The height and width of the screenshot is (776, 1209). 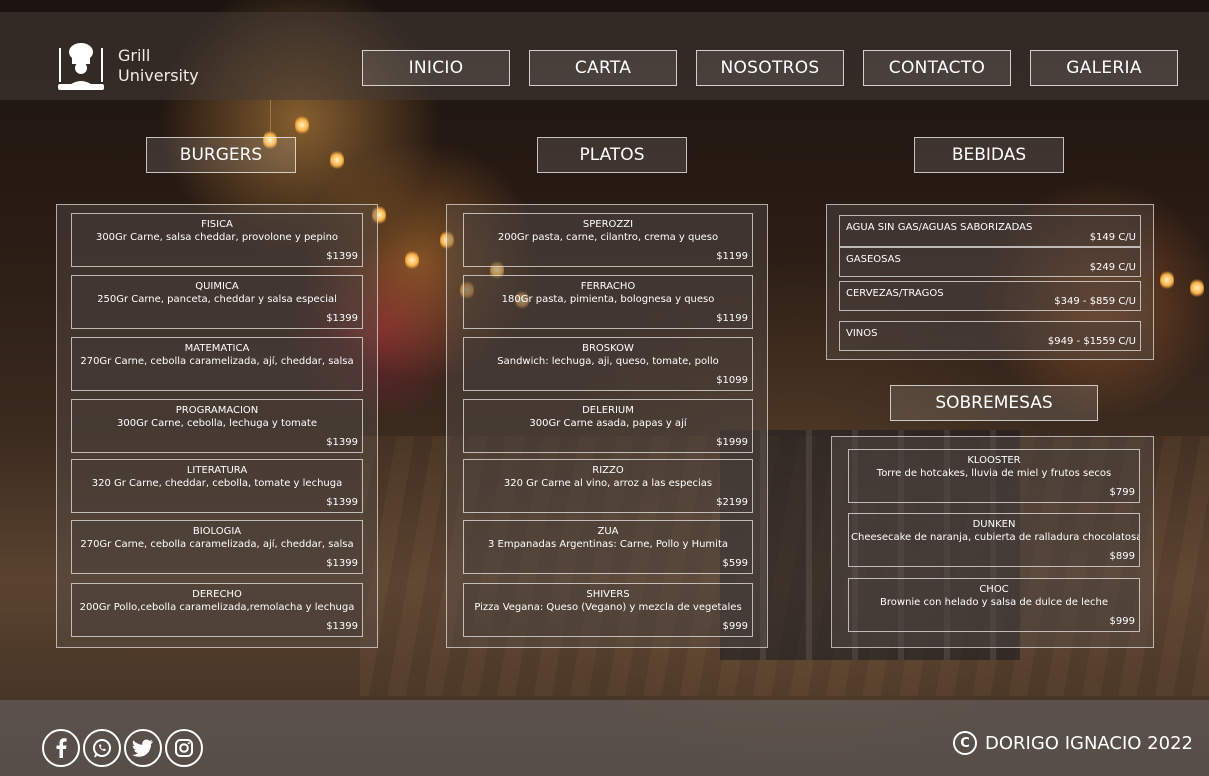 I want to click on item-name: DERECHO, so click(x=217, y=594).